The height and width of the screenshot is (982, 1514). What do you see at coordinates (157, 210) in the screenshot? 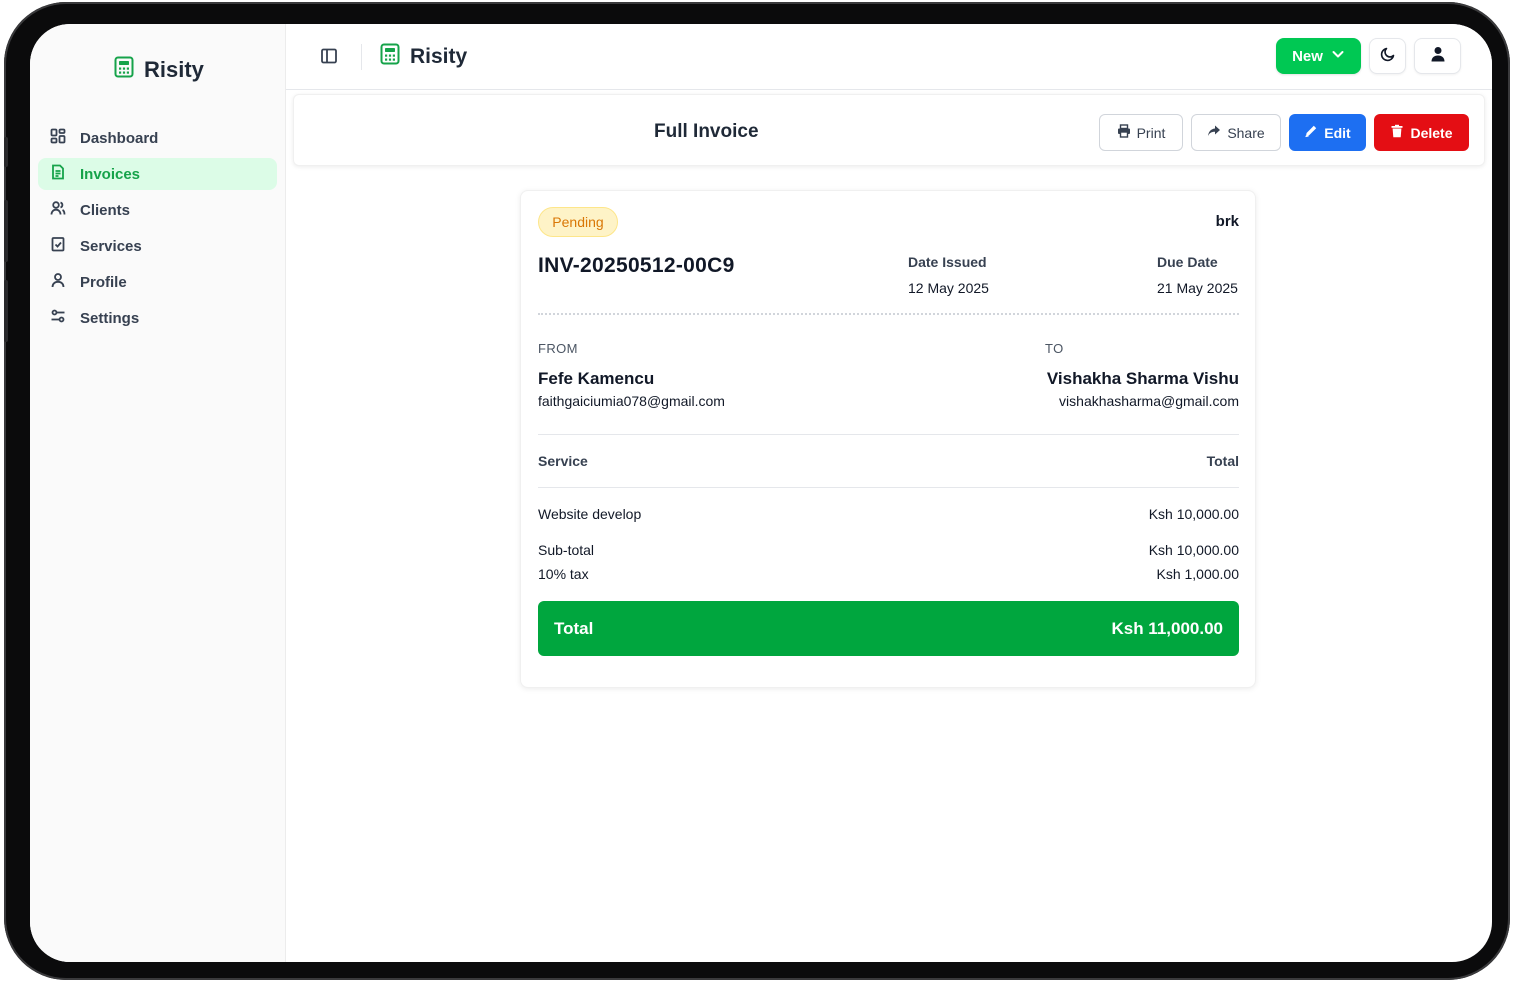
I see `sidebar-item-clients: Clients` at bounding box center [157, 210].